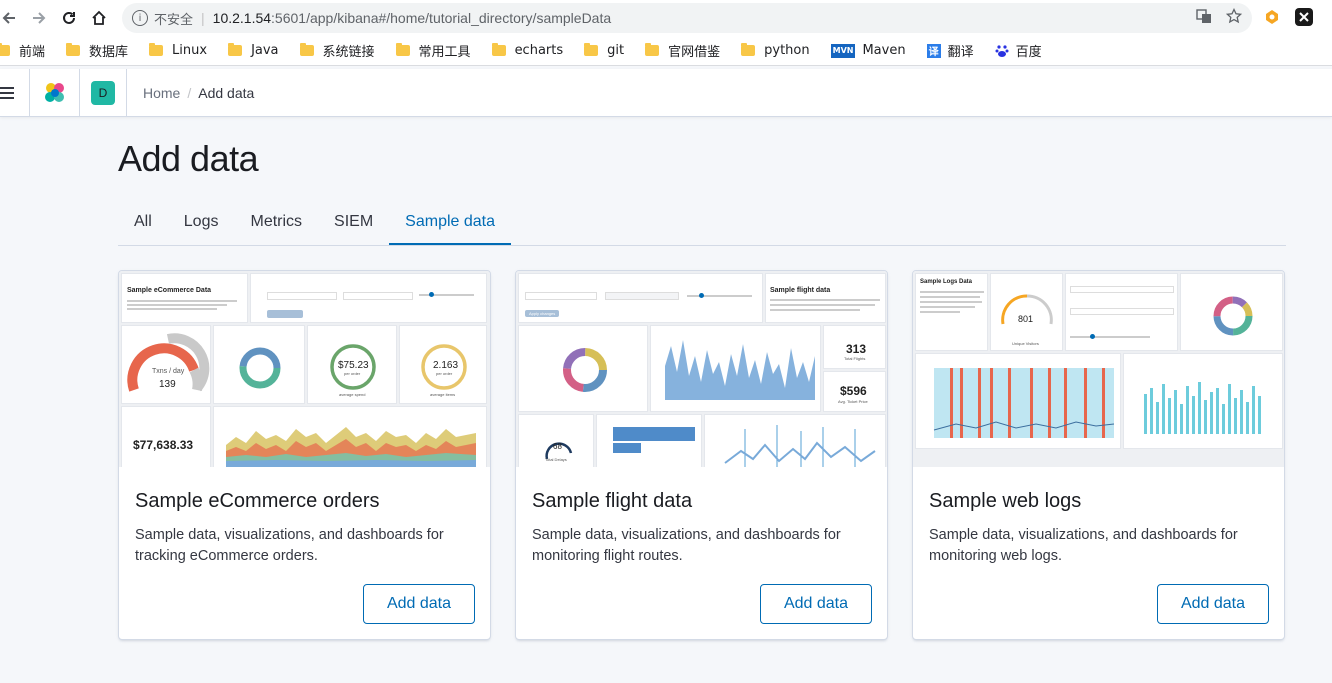  Describe the element at coordinates (253, 50) in the screenshot. I see `bookmark-item: Java` at that location.